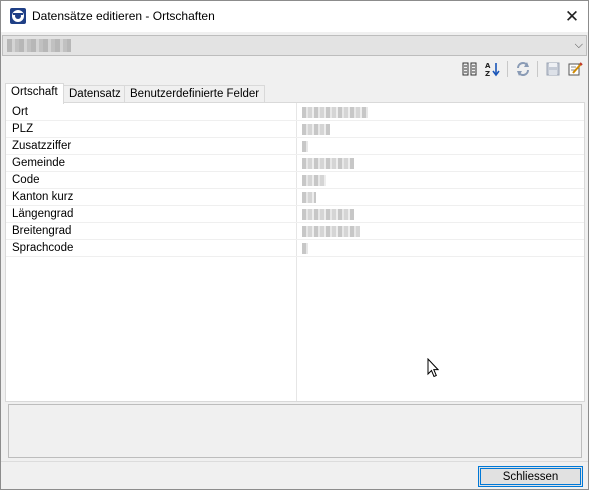 This screenshot has width=589, height=490. Describe the element at coordinates (294, 16) in the screenshot. I see `title-bar: Datensätze editieren - Ortschaften ✕` at that location.